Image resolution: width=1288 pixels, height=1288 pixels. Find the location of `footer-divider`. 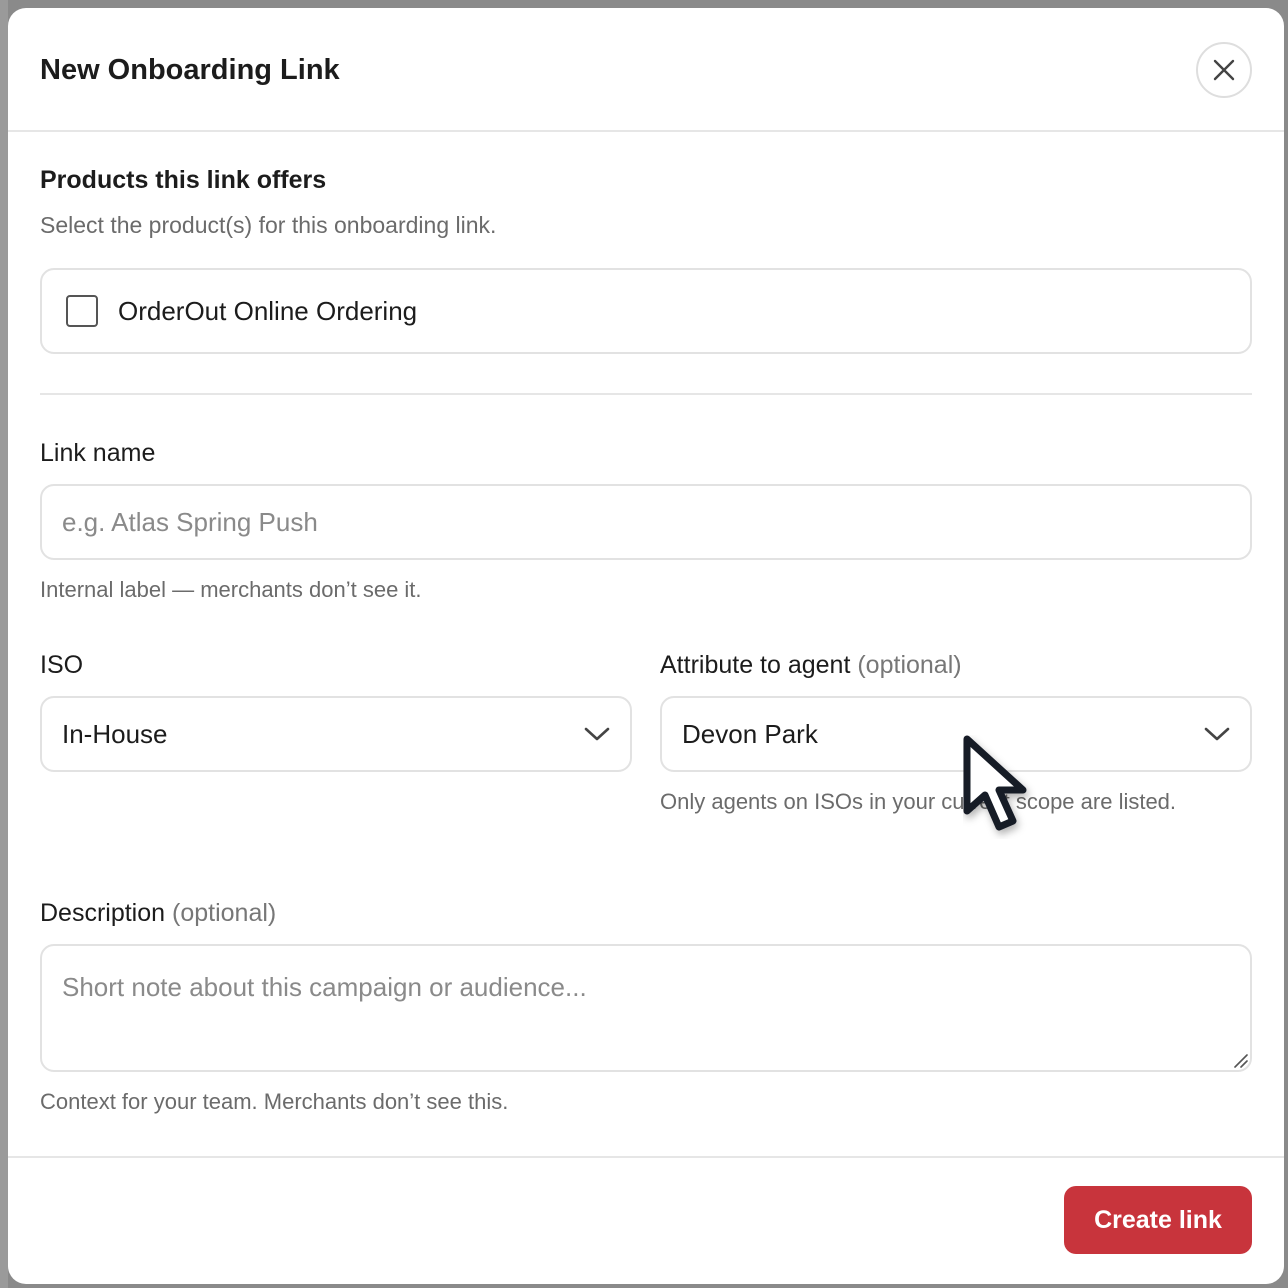

footer-divider is located at coordinates (646, 1157).